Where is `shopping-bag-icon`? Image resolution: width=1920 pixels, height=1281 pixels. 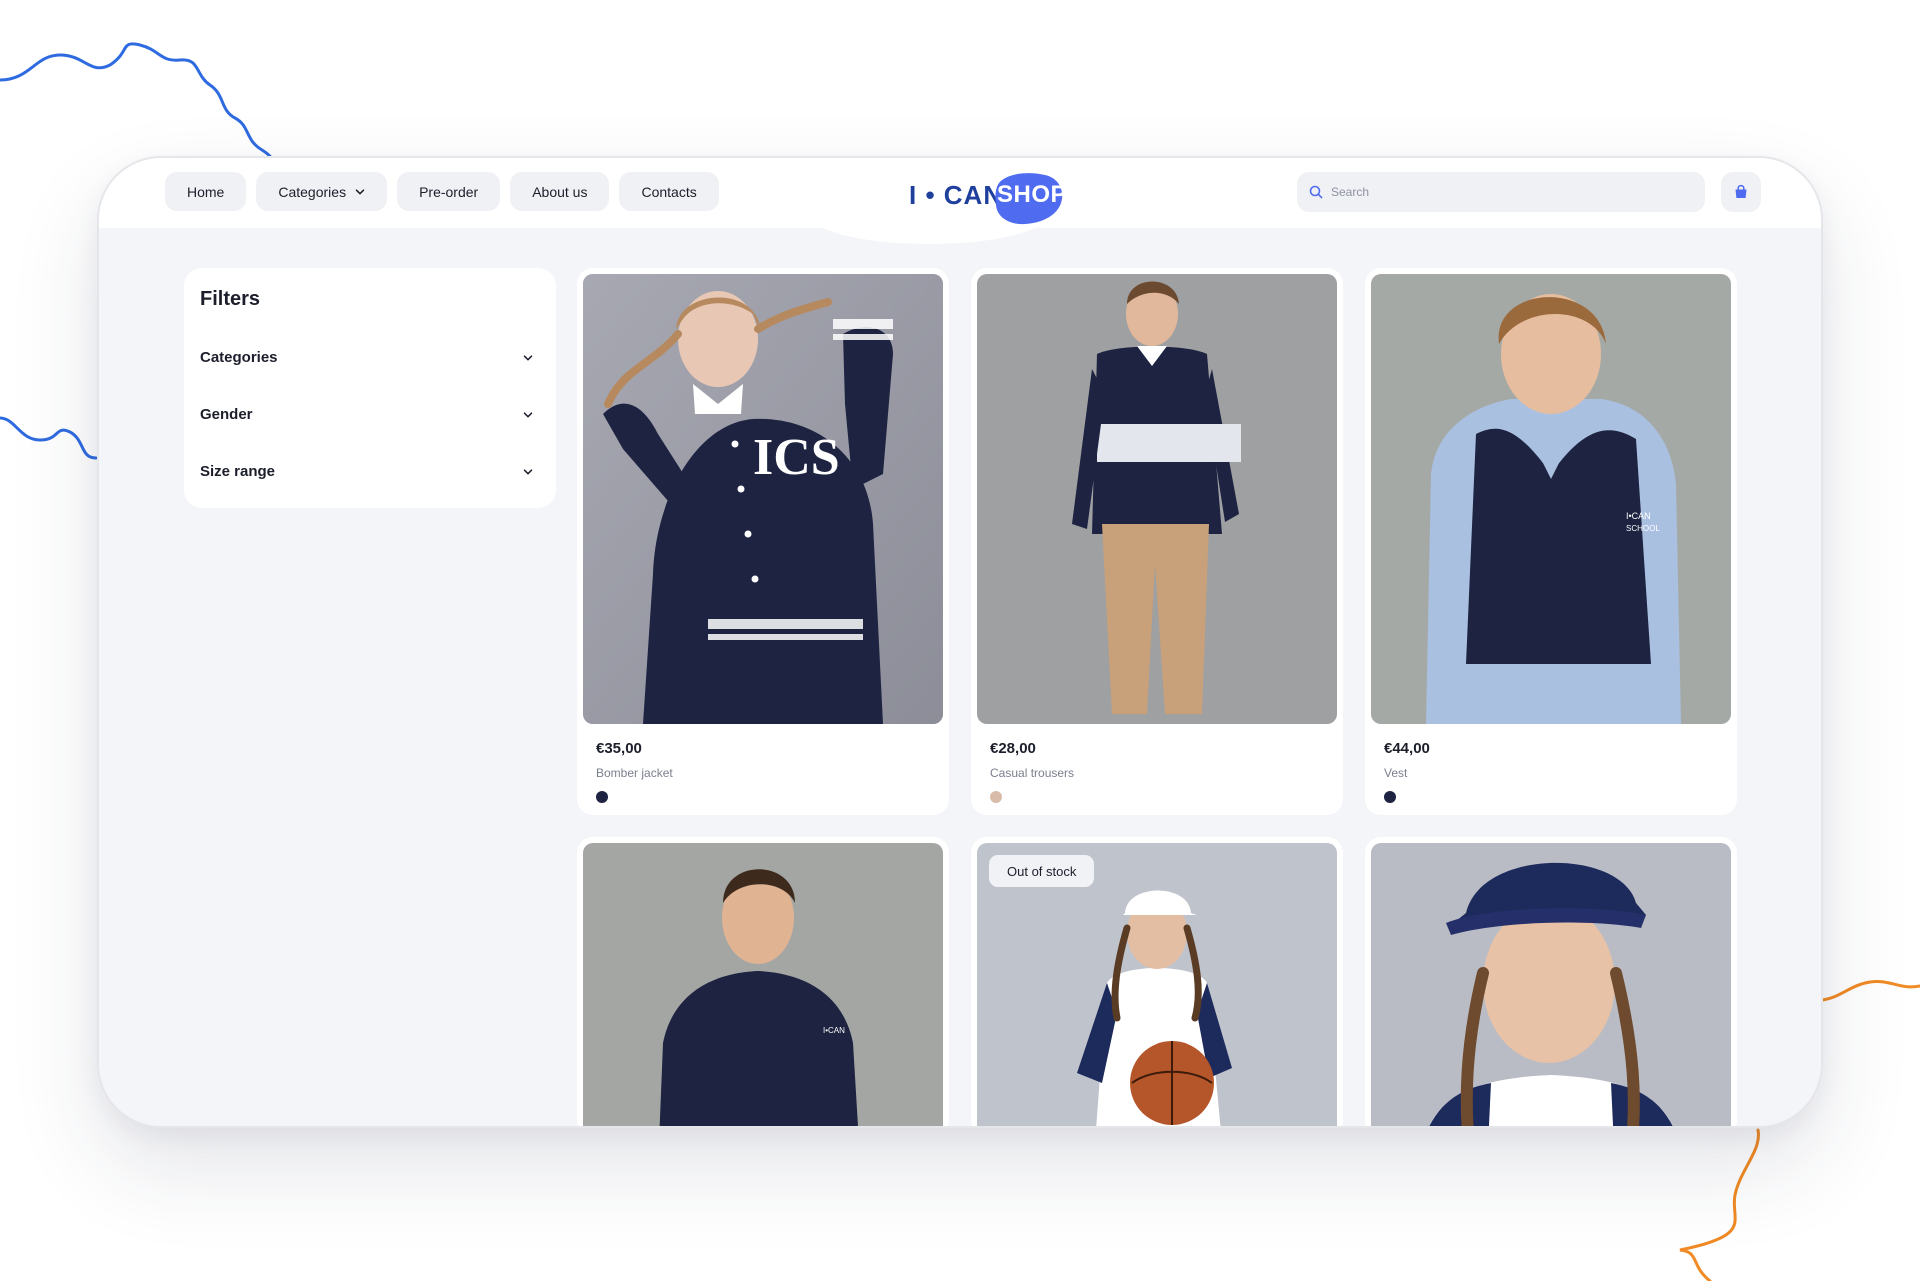
shopping-bag-icon is located at coordinates (1741, 191).